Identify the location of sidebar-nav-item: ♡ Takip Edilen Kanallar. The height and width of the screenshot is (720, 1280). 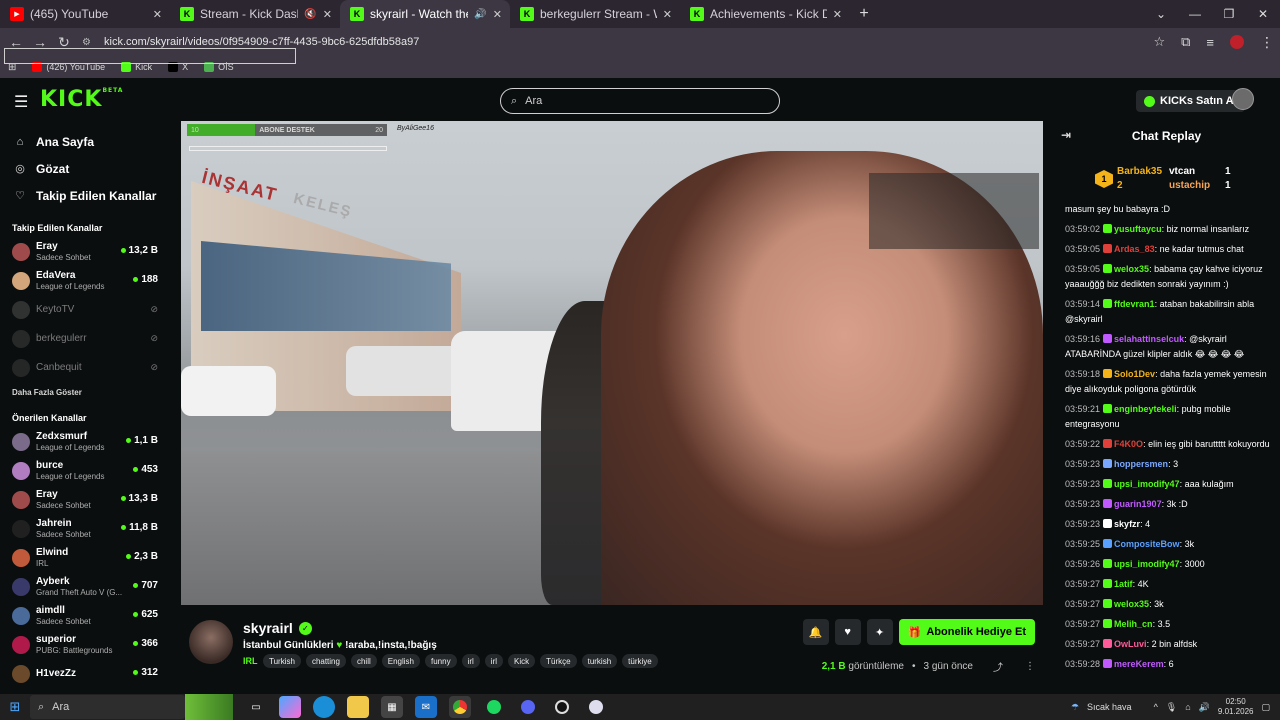
(85, 195).